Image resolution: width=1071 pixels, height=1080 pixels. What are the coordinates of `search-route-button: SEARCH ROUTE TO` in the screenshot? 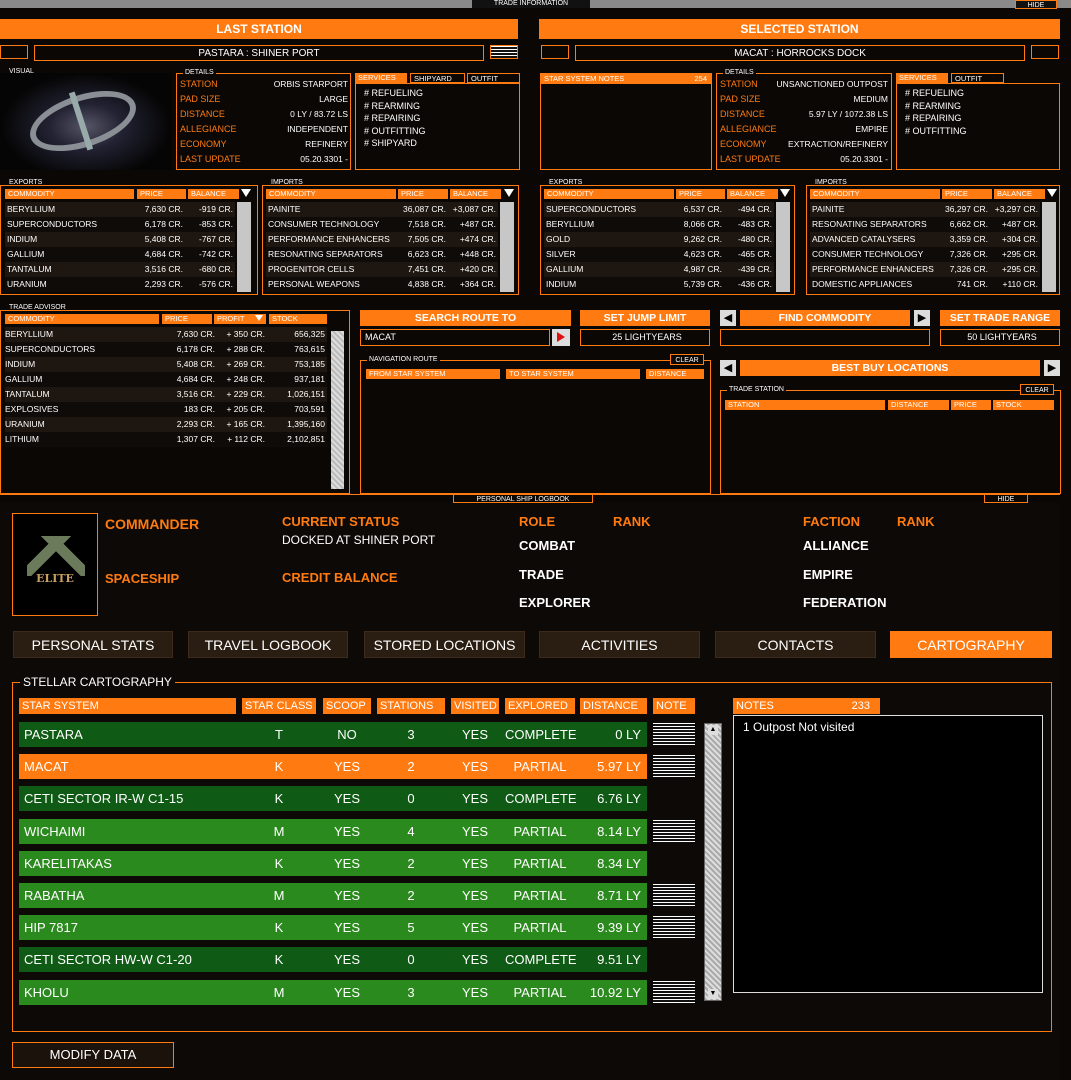 It's located at (465, 318).